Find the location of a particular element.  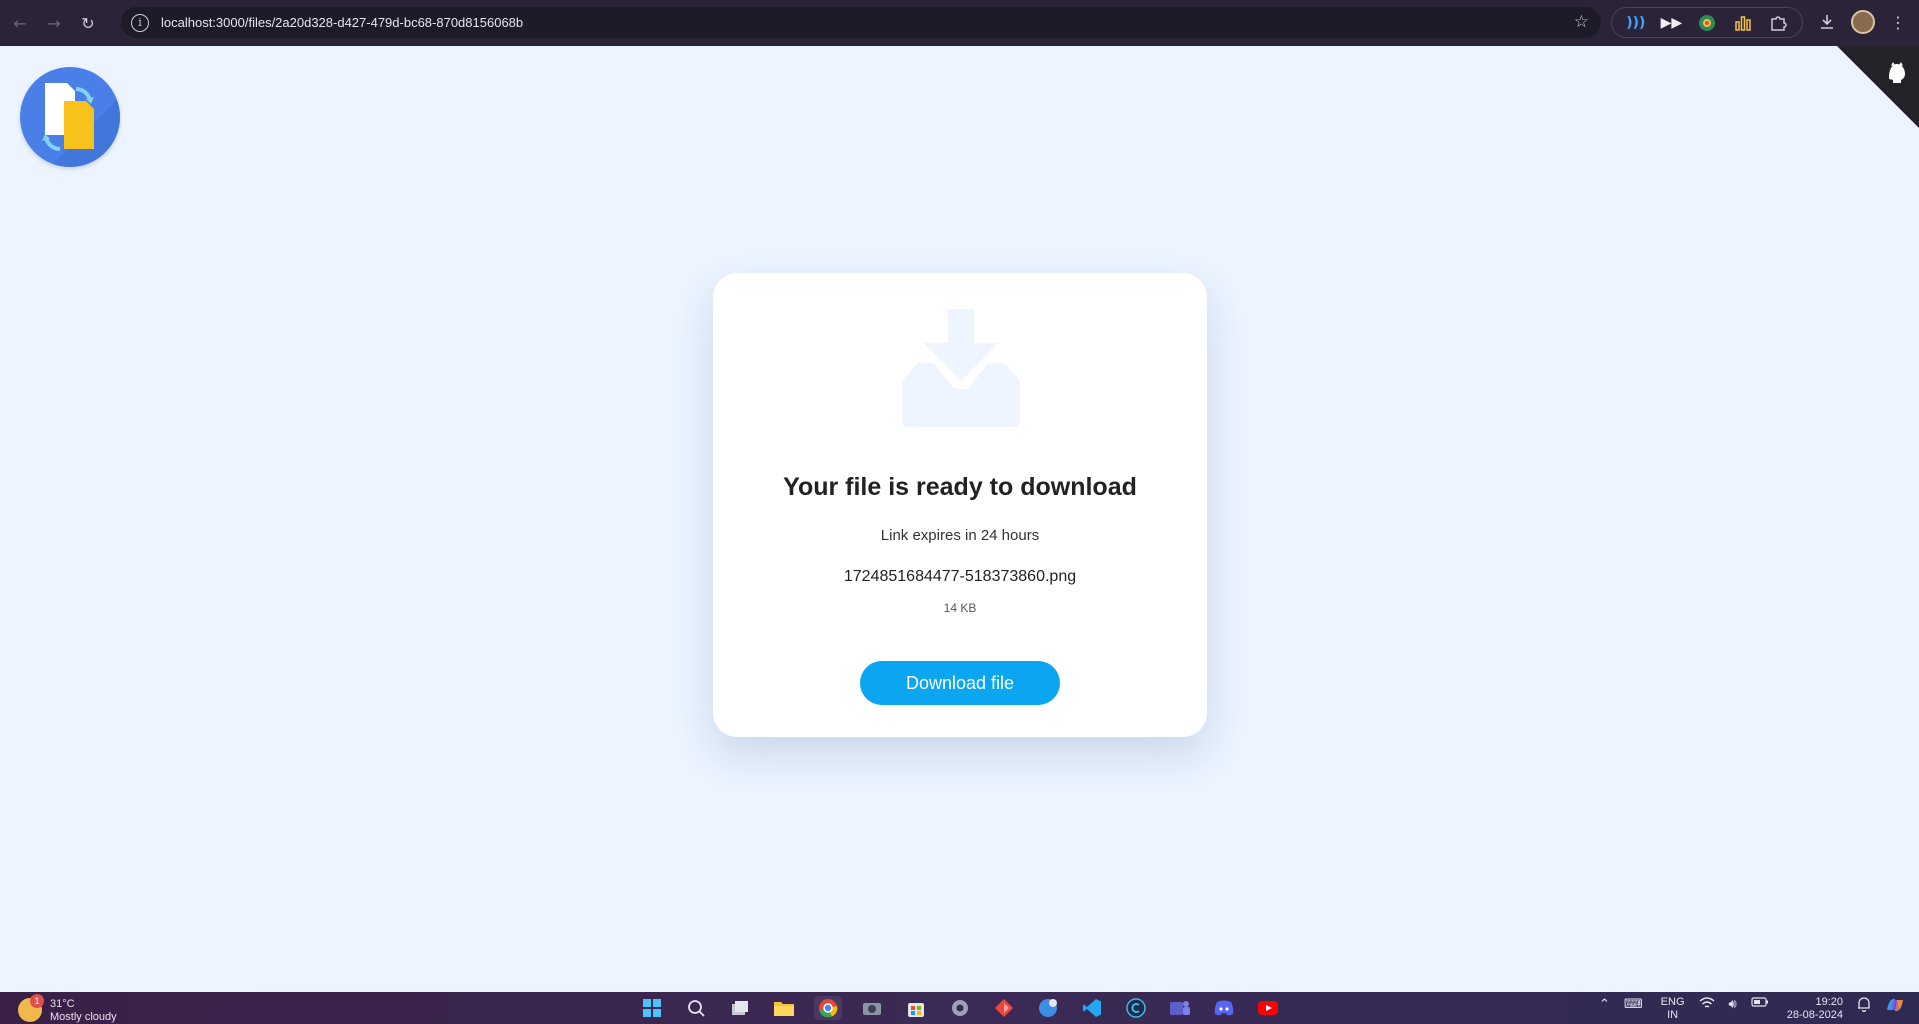

download-button: Download file is located at coordinates (960, 683).